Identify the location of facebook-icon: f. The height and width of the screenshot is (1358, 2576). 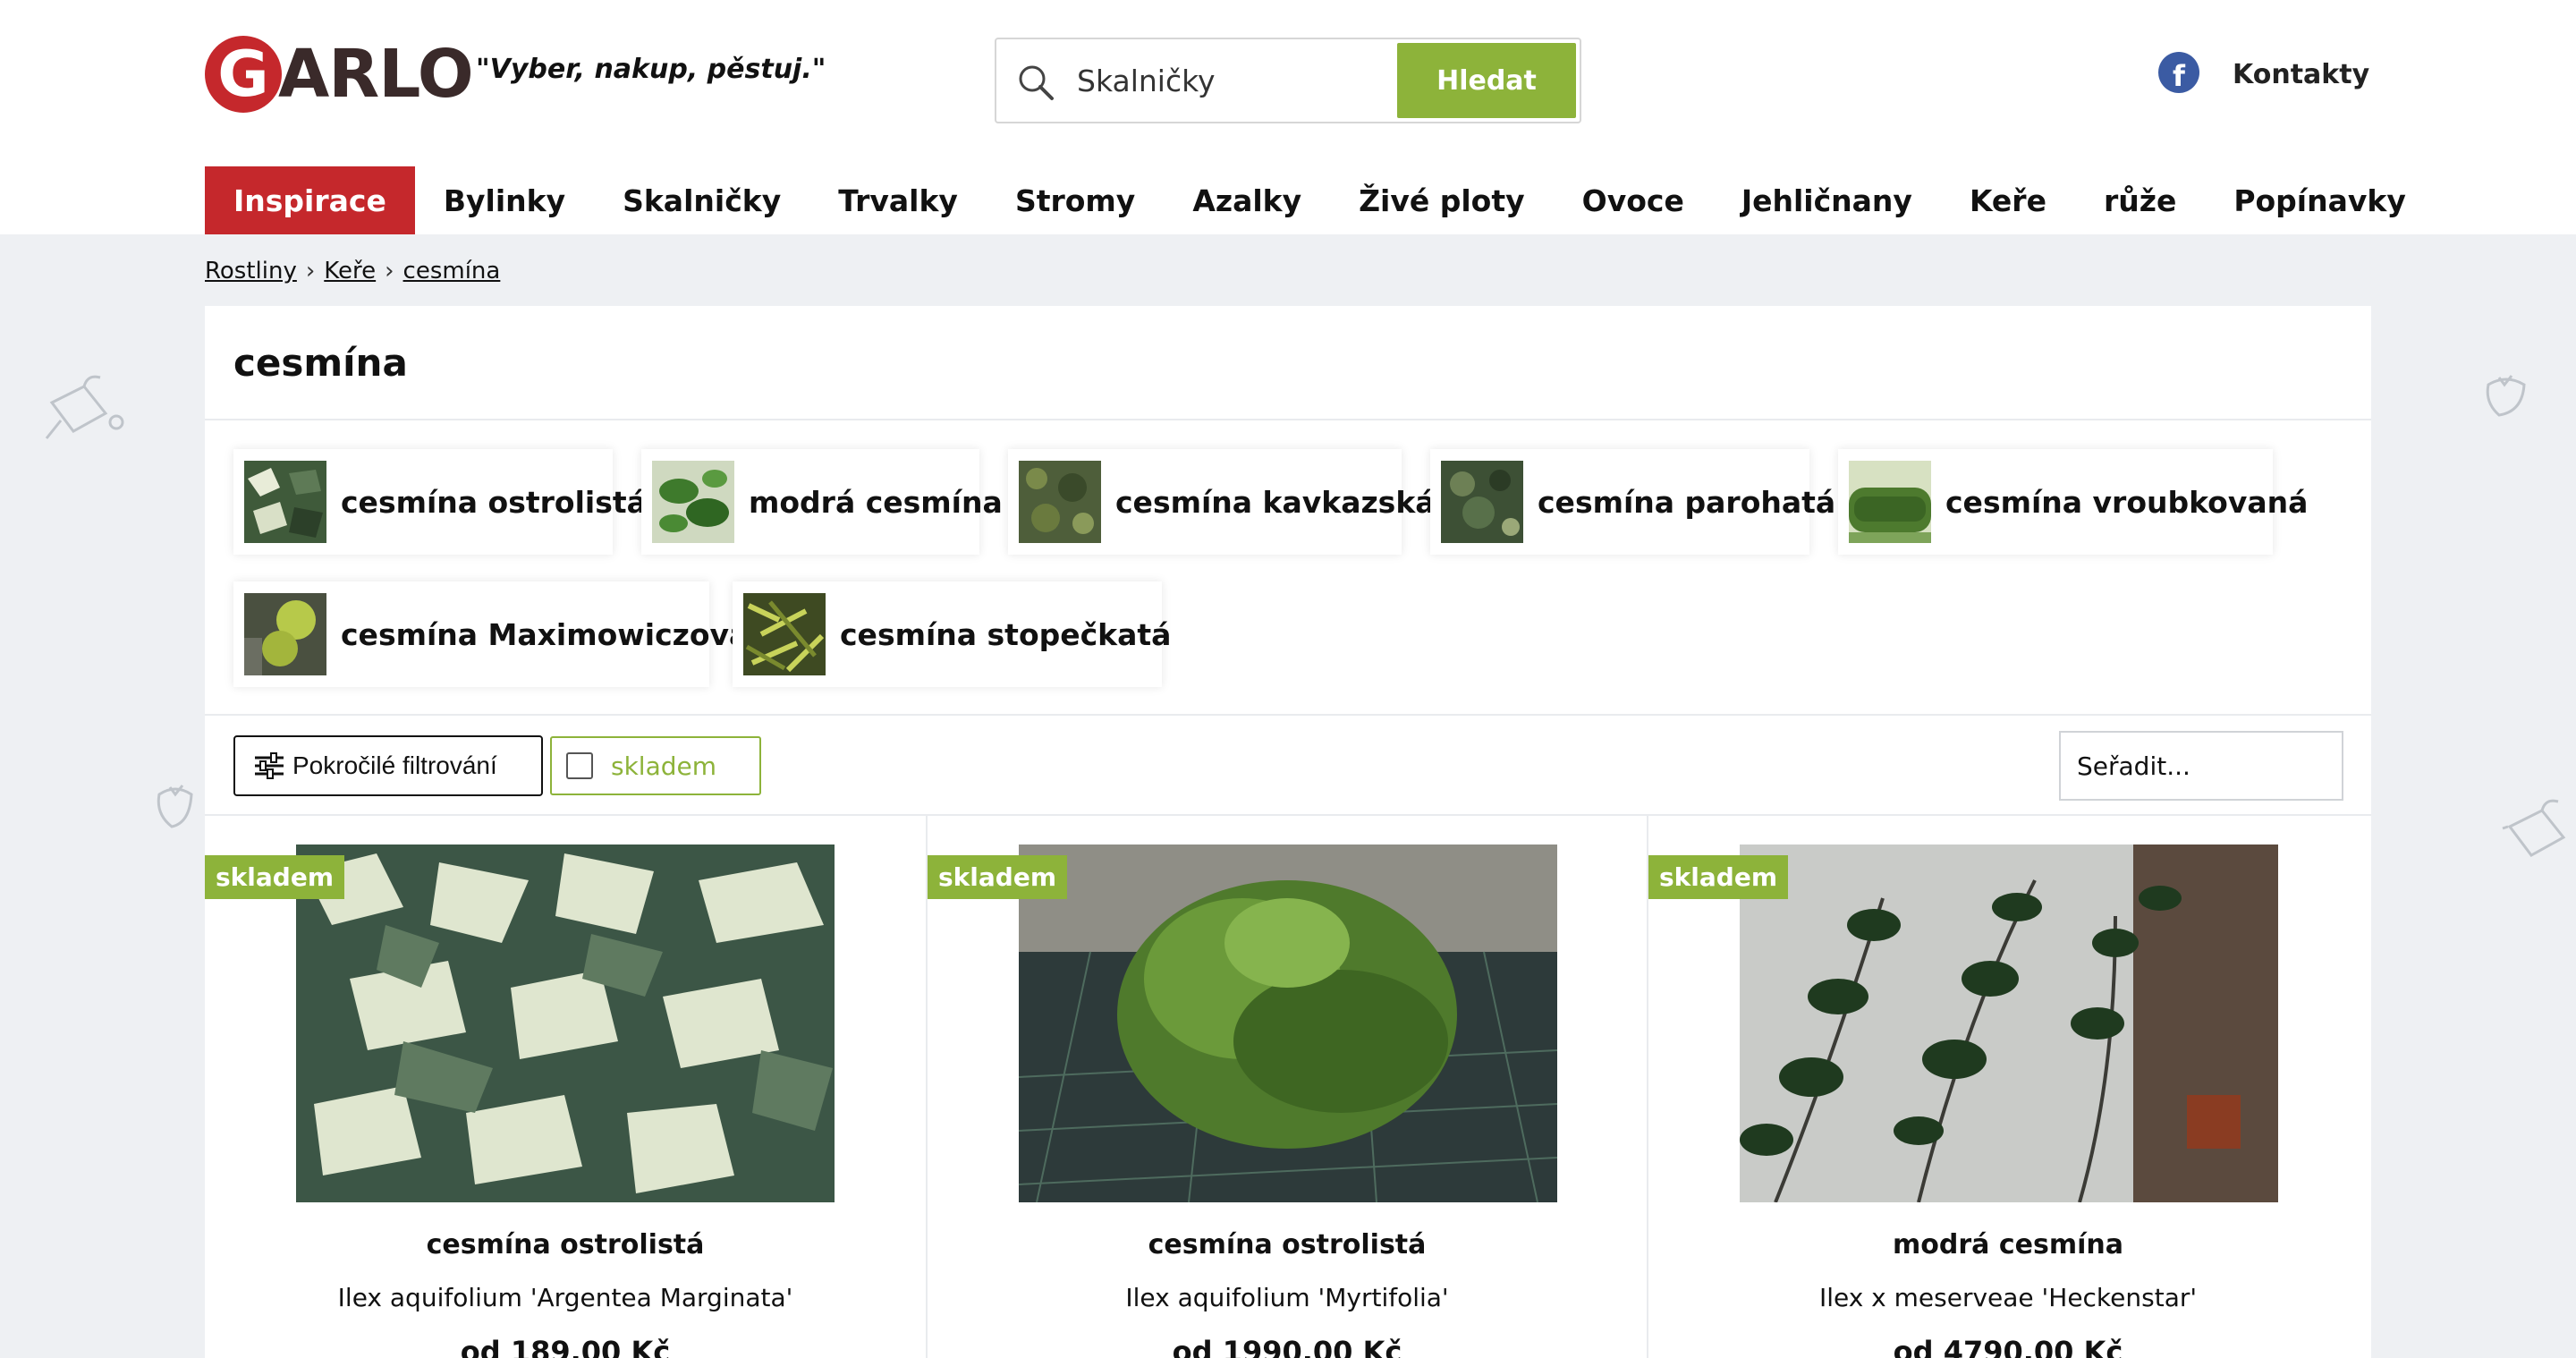
(2178, 72).